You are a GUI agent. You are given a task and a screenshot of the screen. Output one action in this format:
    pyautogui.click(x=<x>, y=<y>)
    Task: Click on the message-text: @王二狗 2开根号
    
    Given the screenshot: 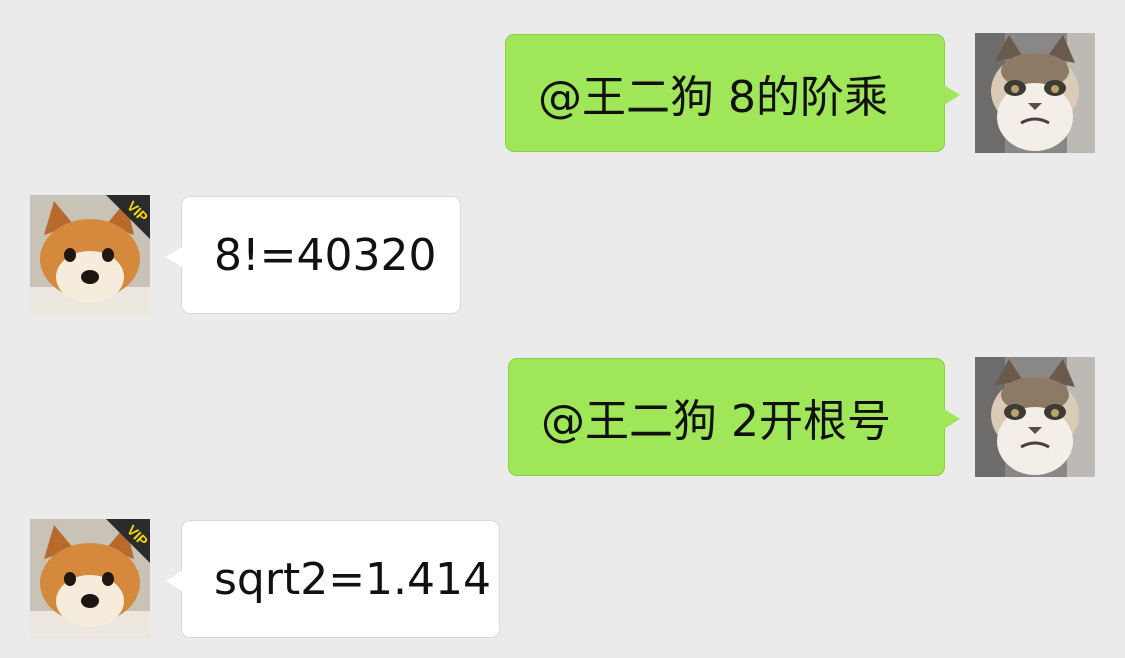 What is the action you would take?
    pyautogui.click(x=716, y=421)
    